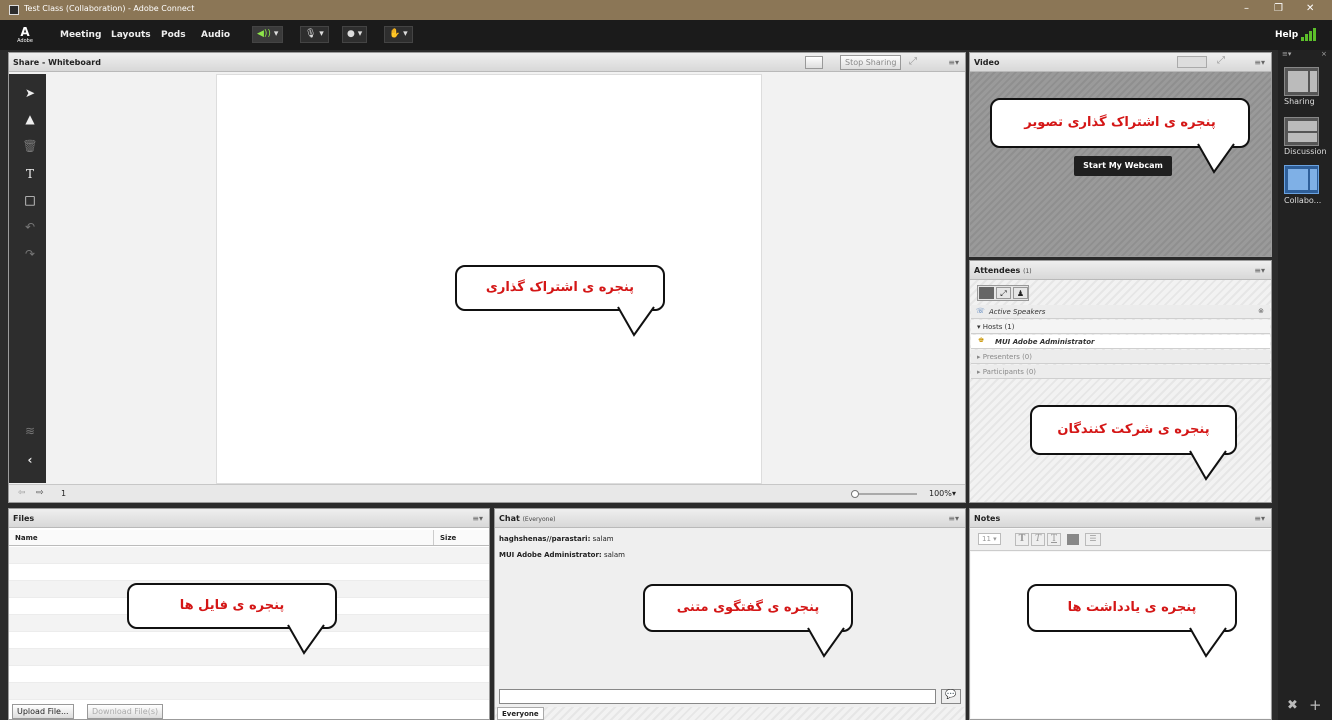  What do you see at coordinates (539, 519) in the screenshot?
I see `chat-scope: (Everyone)` at bounding box center [539, 519].